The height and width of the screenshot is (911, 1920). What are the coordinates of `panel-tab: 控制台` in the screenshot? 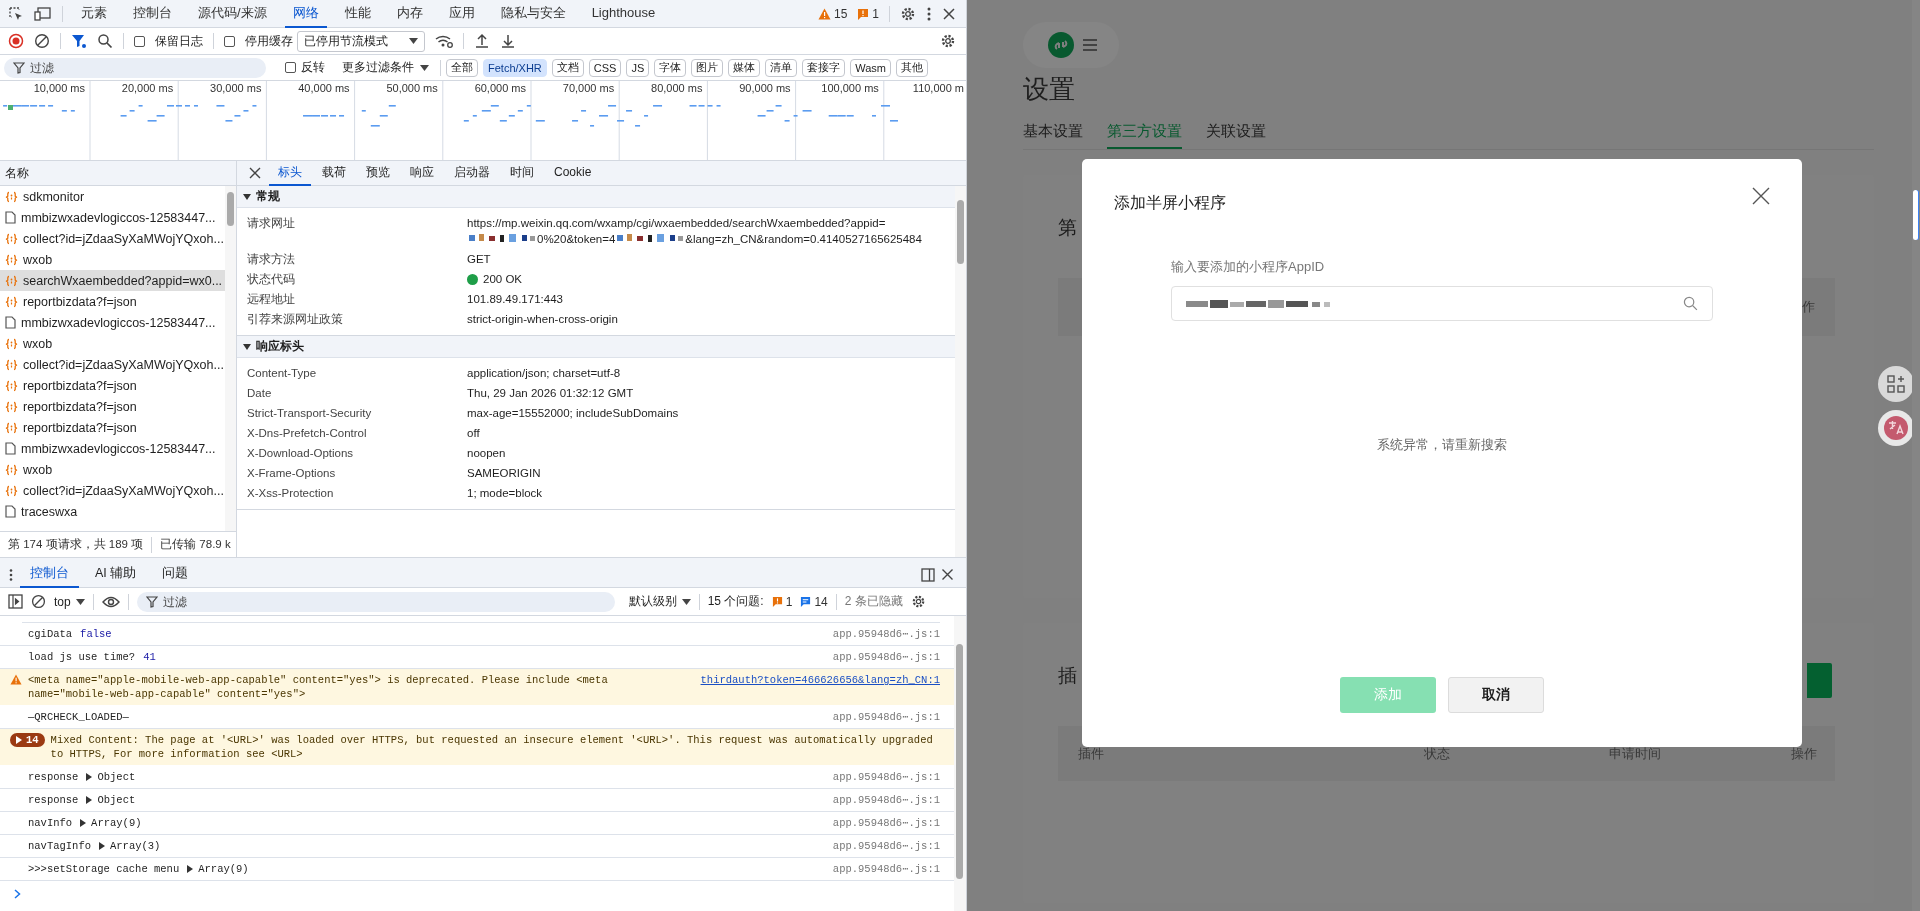 It's located at (152, 14).